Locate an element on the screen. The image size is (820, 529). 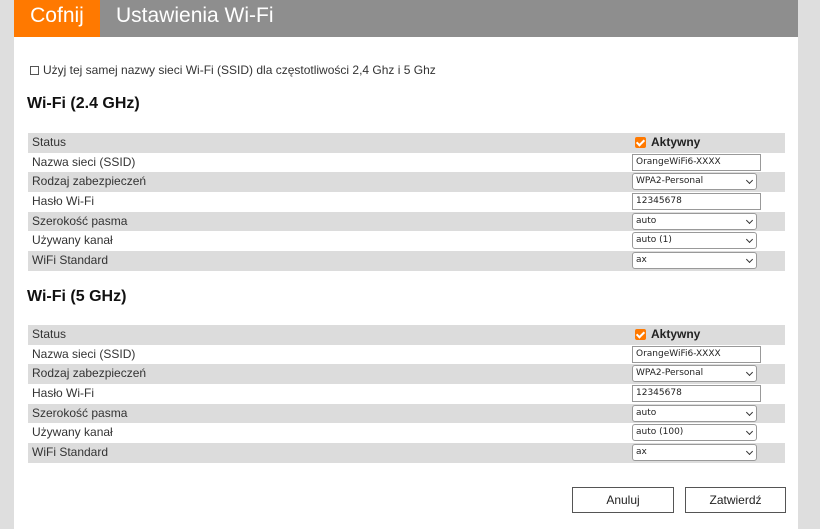
row-ssid-5: Nazwa sieci (SSID) OrangeWiFi6-XXXX is located at coordinates (406, 355).